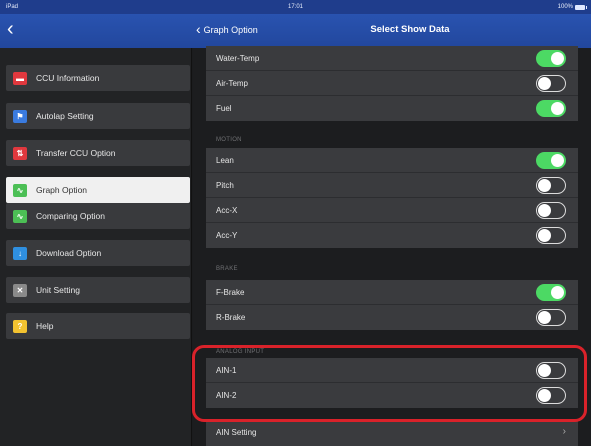 This screenshot has height=446, width=591. I want to click on navigation-bar: ‹ ‹ Graph Option Select Show Data, so click(295, 31).